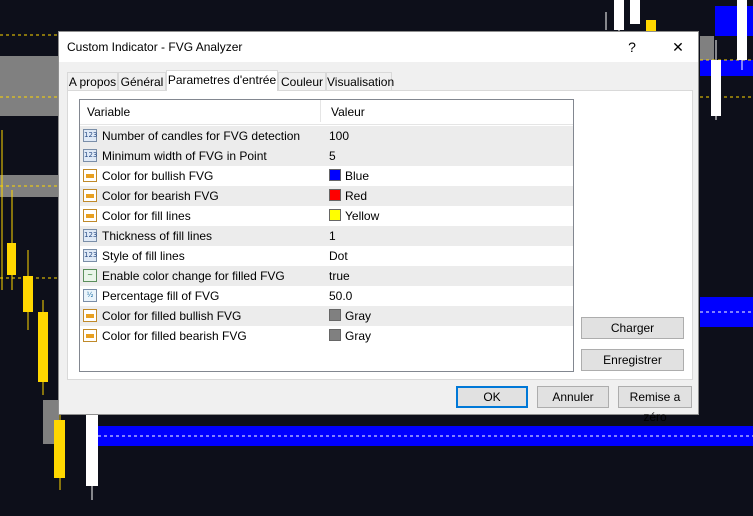 The image size is (753, 516). Describe the element at coordinates (193, 276) in the screenshot. I see `row-name: Enable color change for filled FVG` at that location.